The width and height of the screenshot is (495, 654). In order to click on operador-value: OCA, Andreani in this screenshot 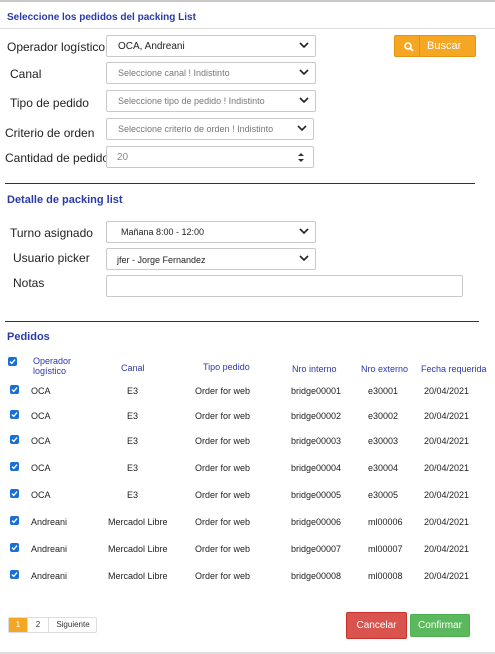, I will do `click(151, 46)`.